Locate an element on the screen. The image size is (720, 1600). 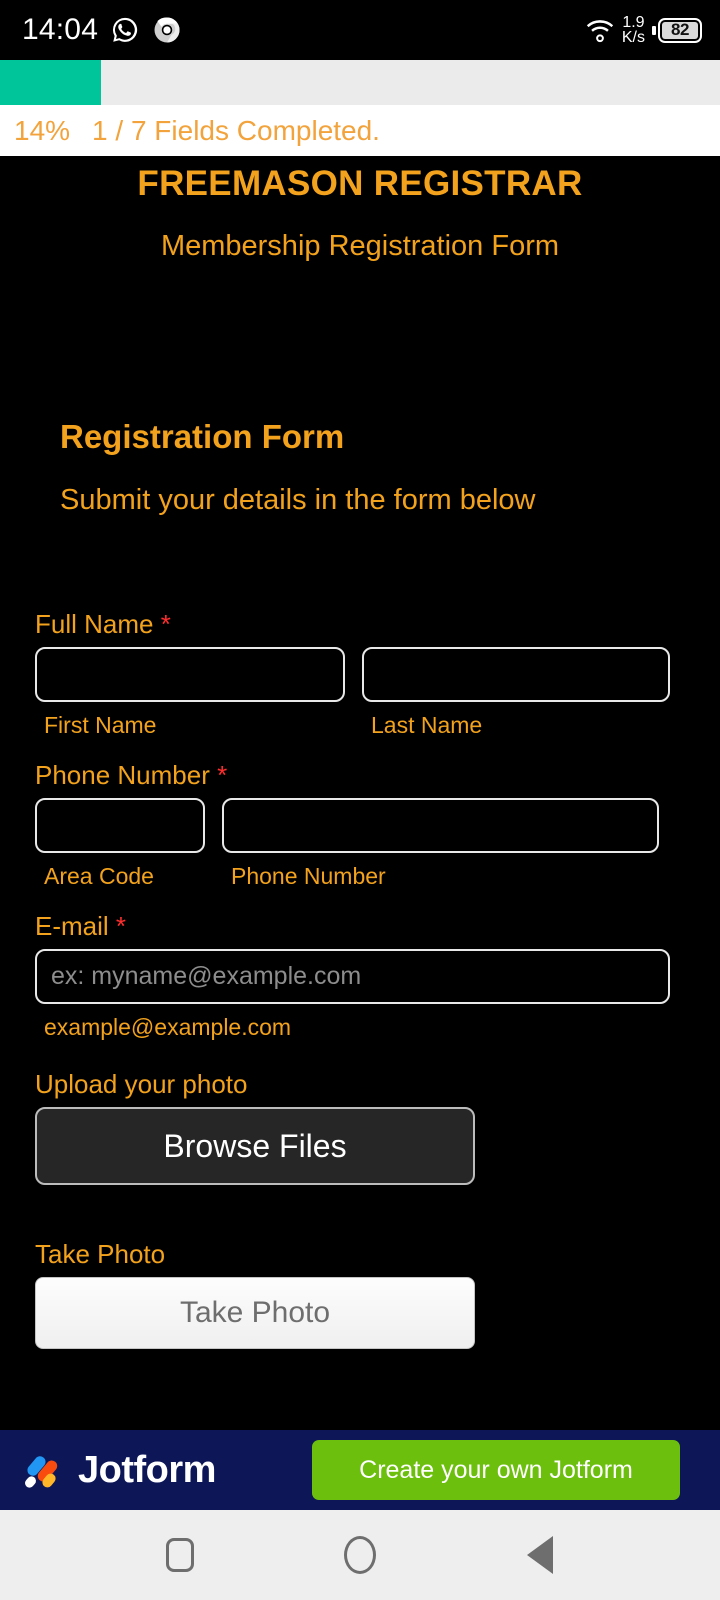
jotform-footer: Jotform Create your own Jotform is located at coordinates (360, 1470).